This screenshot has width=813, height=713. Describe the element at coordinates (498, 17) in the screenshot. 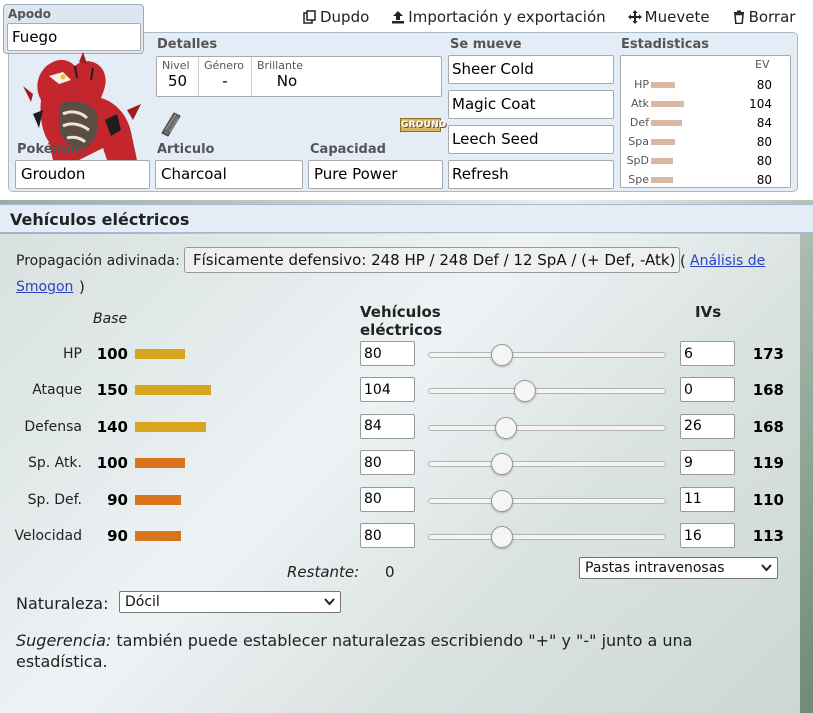

I see `import-export-button: Importación y exportación` at that location.